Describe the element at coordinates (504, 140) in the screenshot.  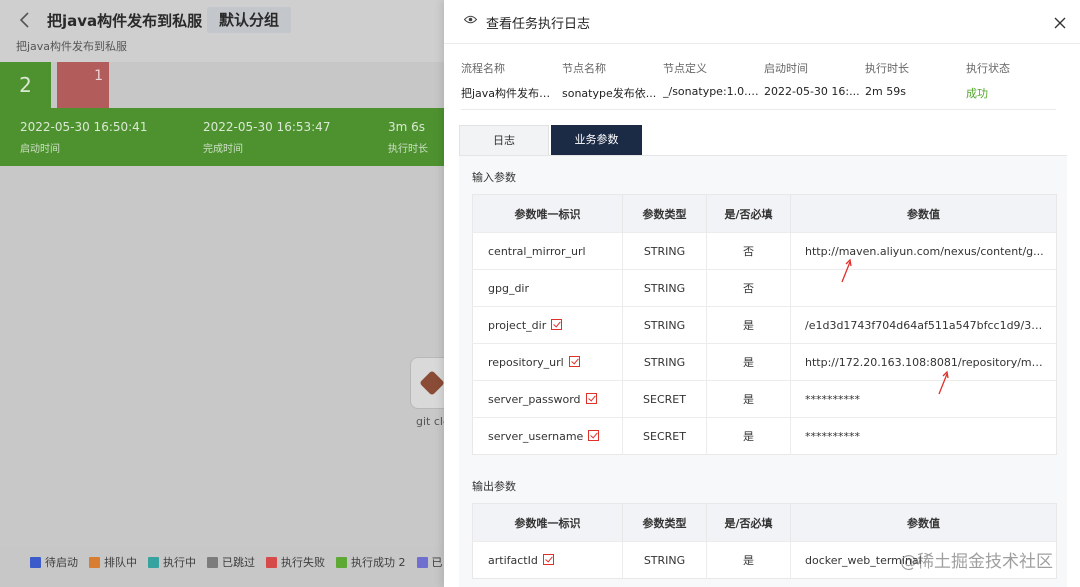
I see `tab-log: 日志` at that location.